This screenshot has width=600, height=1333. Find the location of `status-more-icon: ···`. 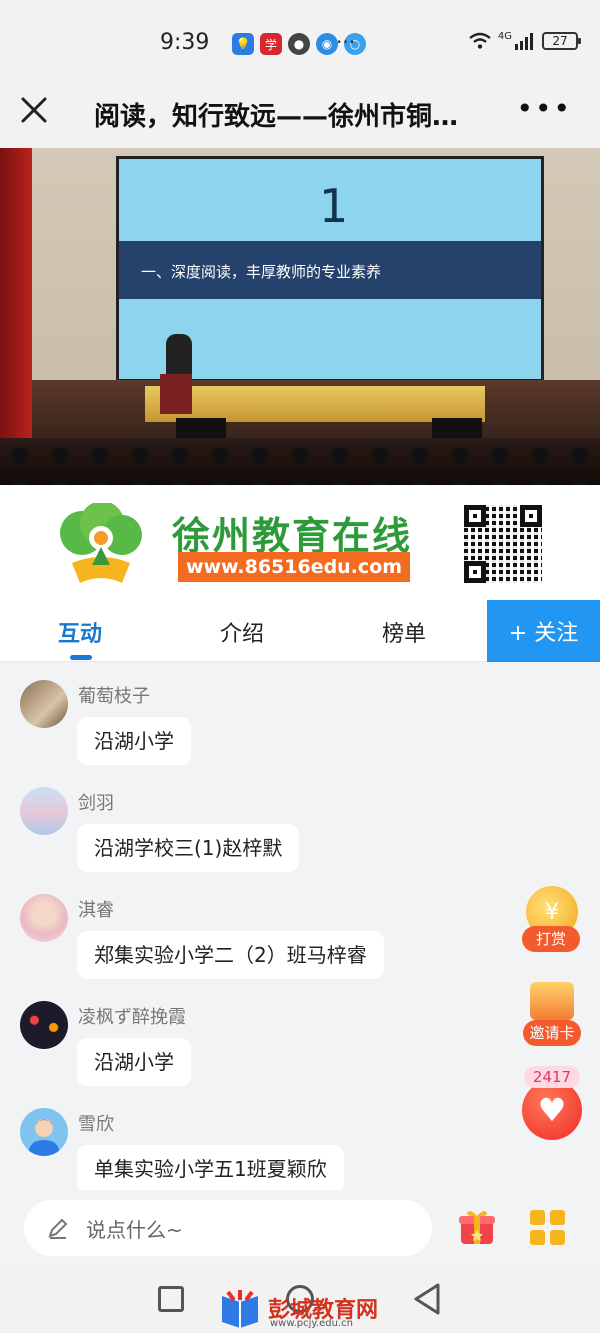

status-more-icon: ··· is located at coordinates (346, 42).